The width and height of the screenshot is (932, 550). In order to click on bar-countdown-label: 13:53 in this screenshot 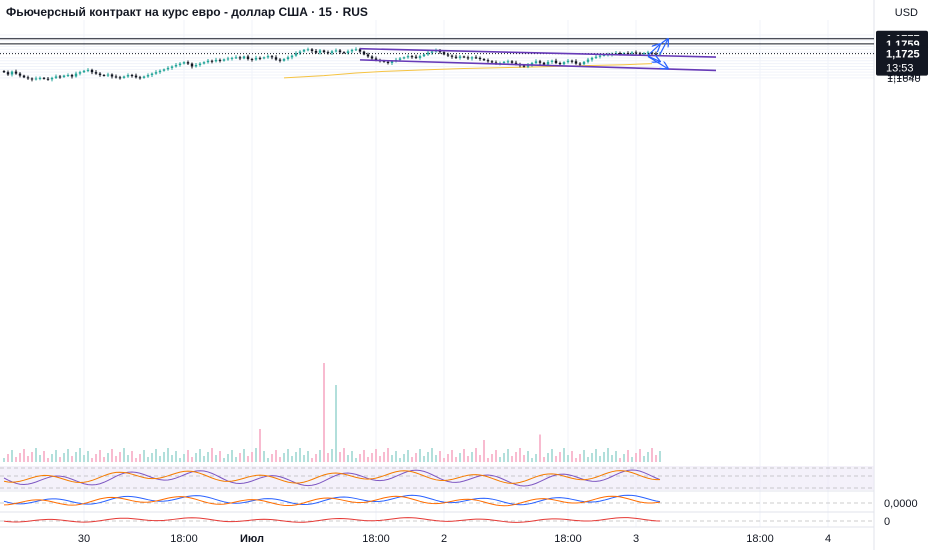, I will do `click(900, 69)`.